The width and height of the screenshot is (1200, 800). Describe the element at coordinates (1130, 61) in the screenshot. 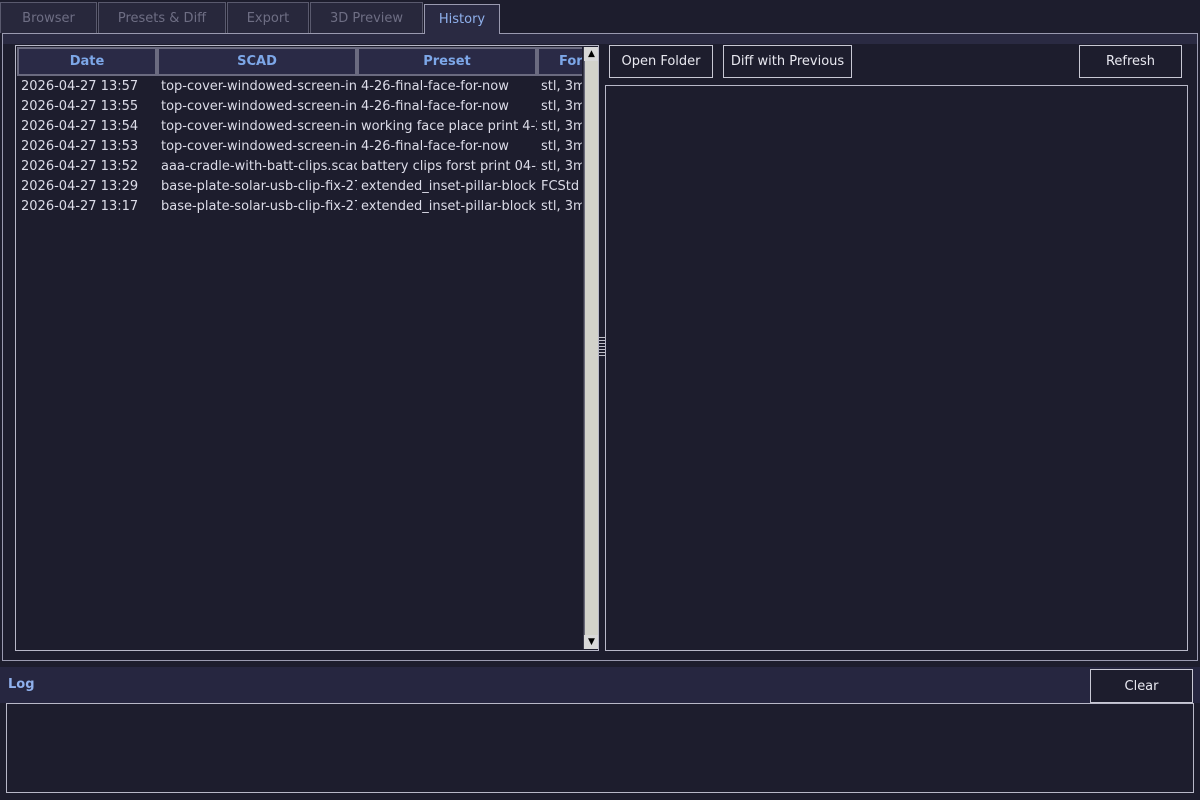

I see `refresh-button: Refresh` at that location.